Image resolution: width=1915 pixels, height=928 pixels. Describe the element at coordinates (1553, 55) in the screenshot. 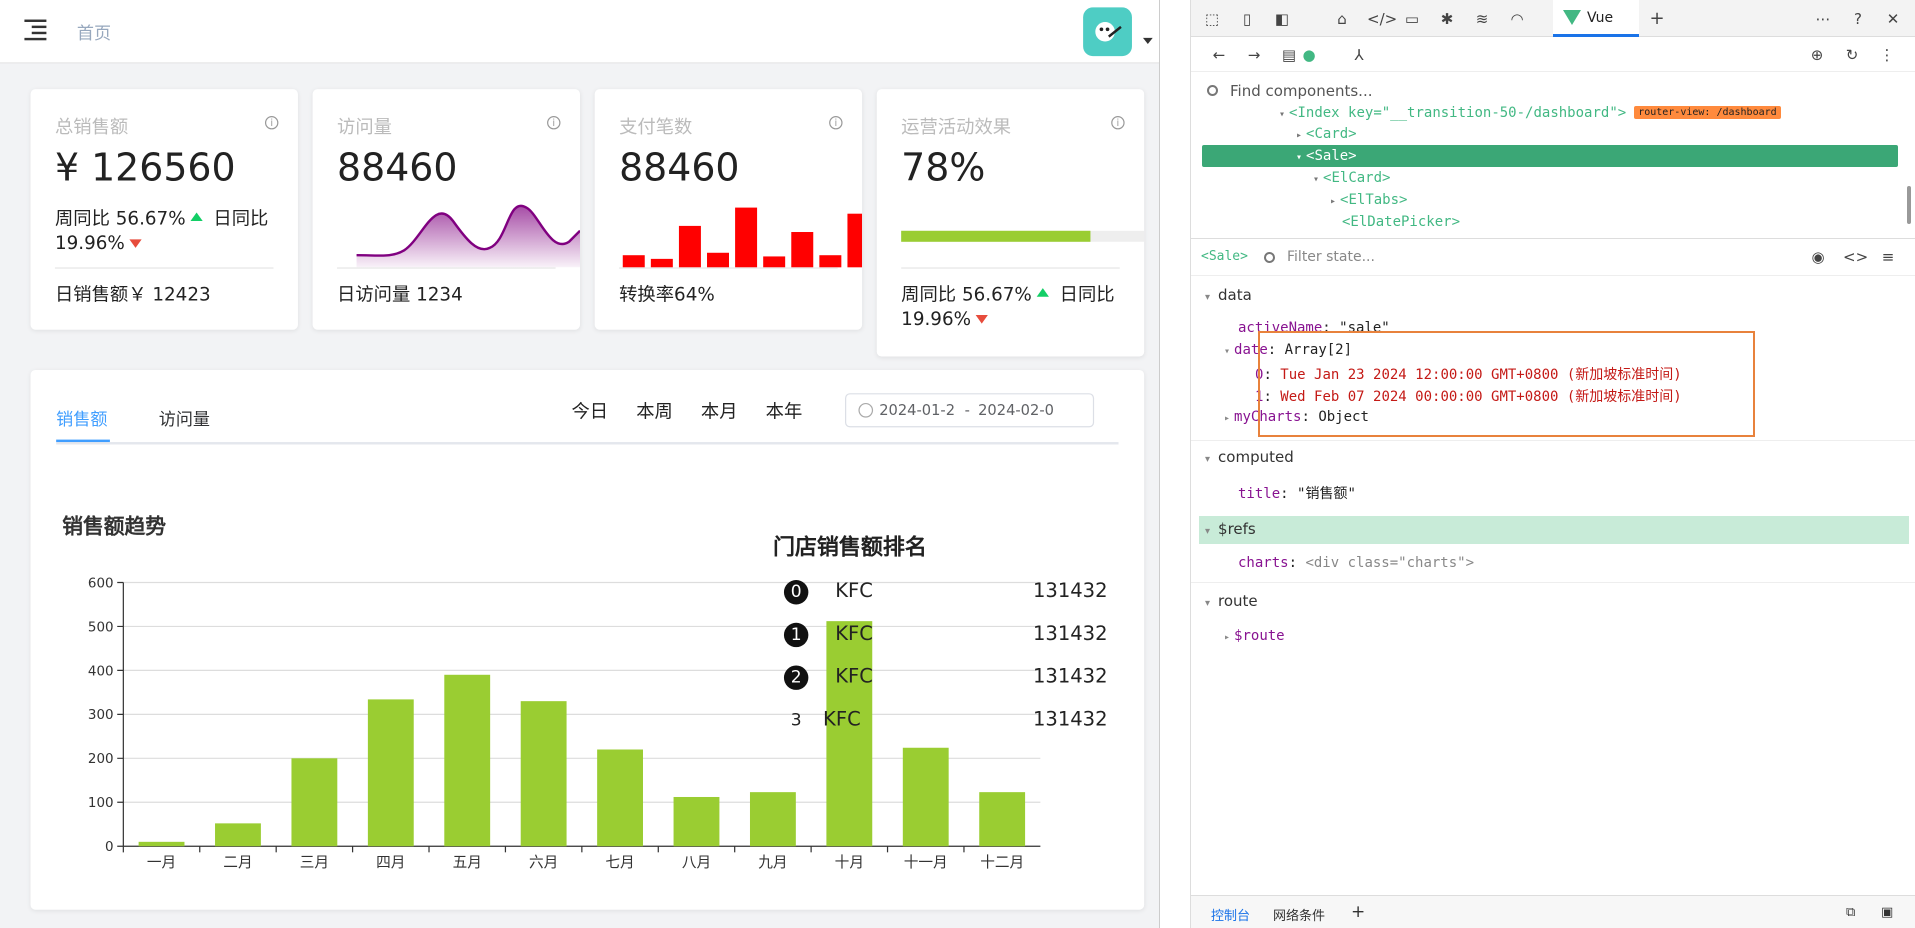

I see `vue-toolbar: ← → ▤ ● ⅄ ⊕ ↻ ⋮` at that location.